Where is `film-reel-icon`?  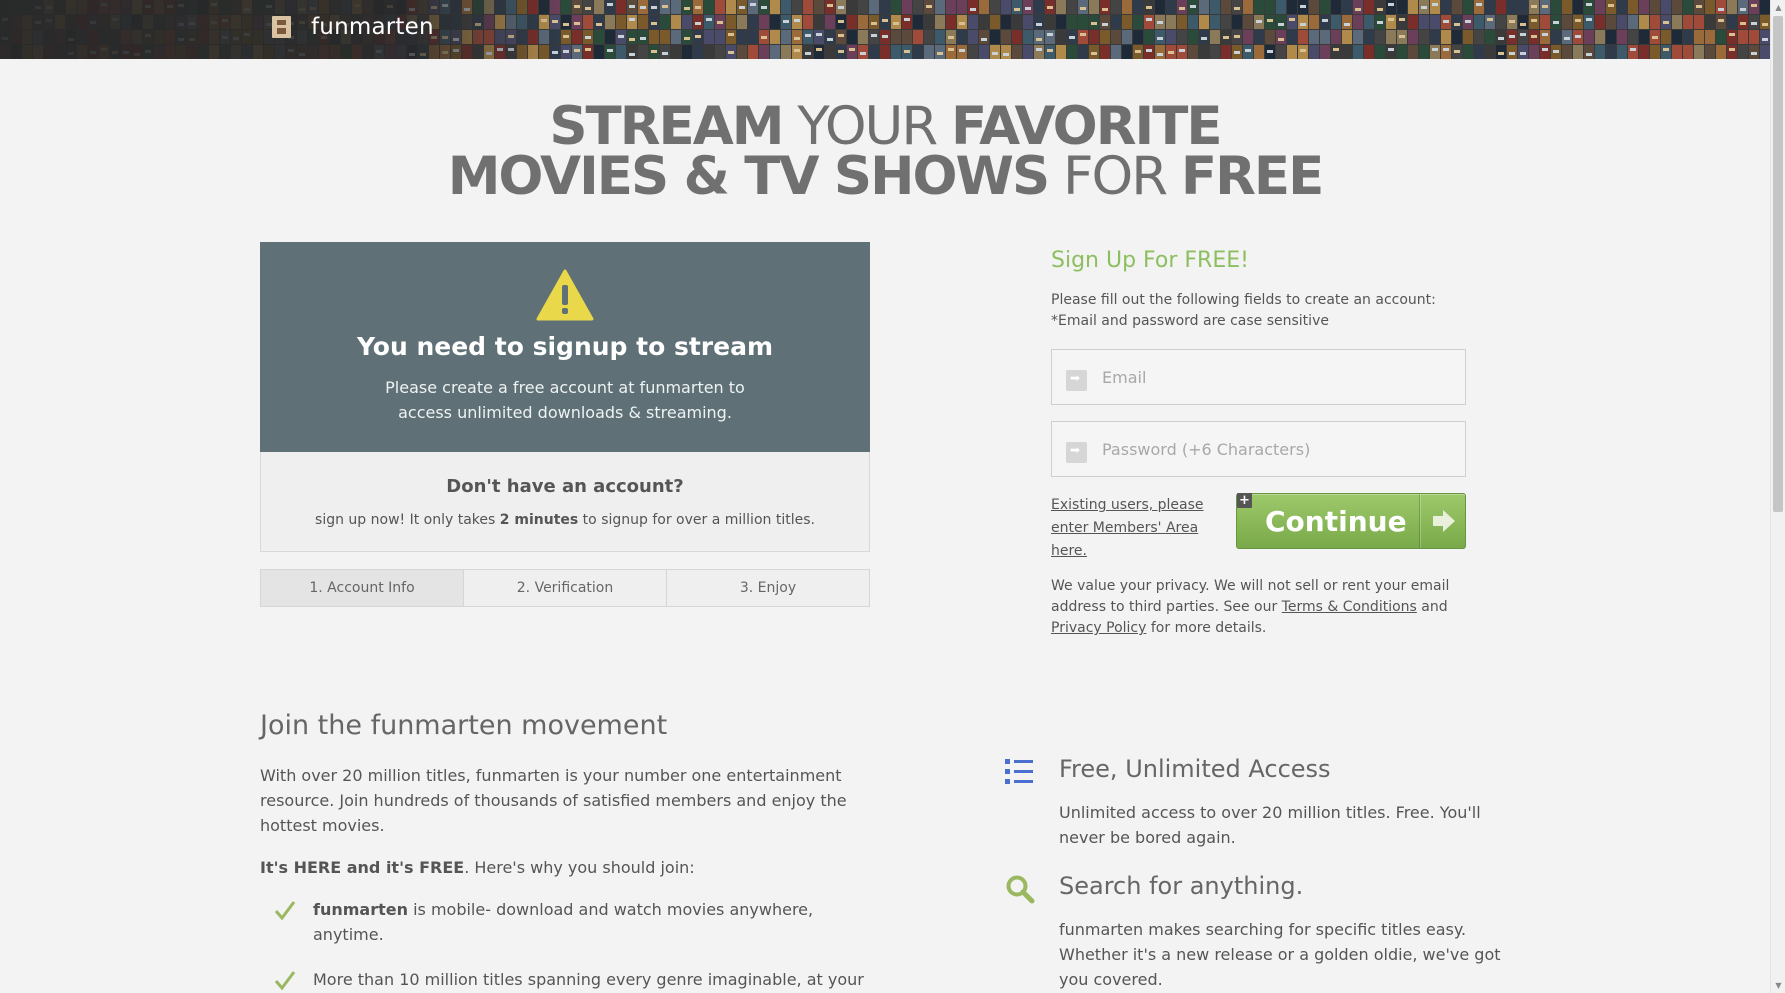
film-reel-icon is located at coordinates (281, 27).